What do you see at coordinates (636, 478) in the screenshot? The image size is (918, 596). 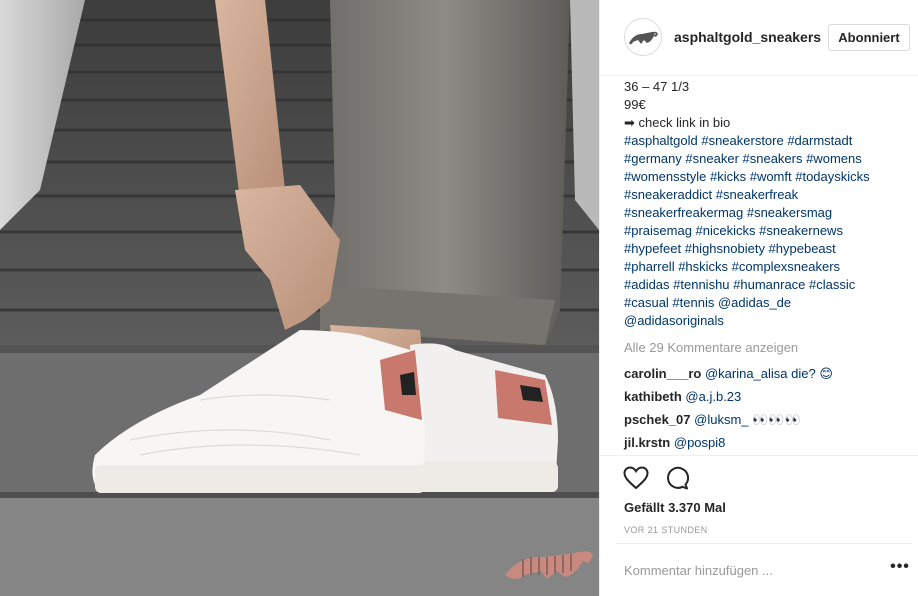 I see `heart-icon` at bounding box center [636, 478].